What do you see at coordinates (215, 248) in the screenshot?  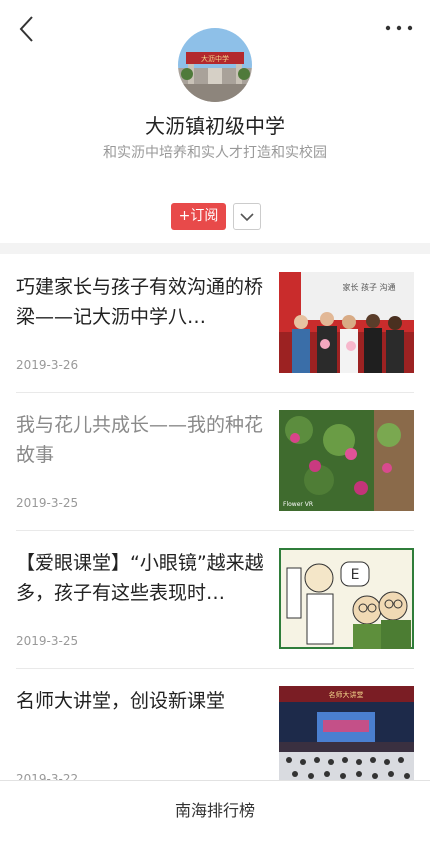 I see `section-divider` at bounding box center [215, 248].